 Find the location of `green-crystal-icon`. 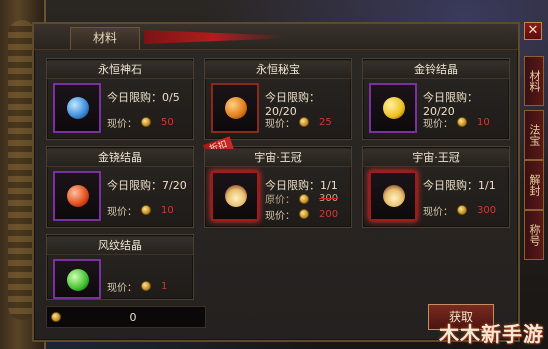

green-crystal-icon is located at coordinates (78, 280).